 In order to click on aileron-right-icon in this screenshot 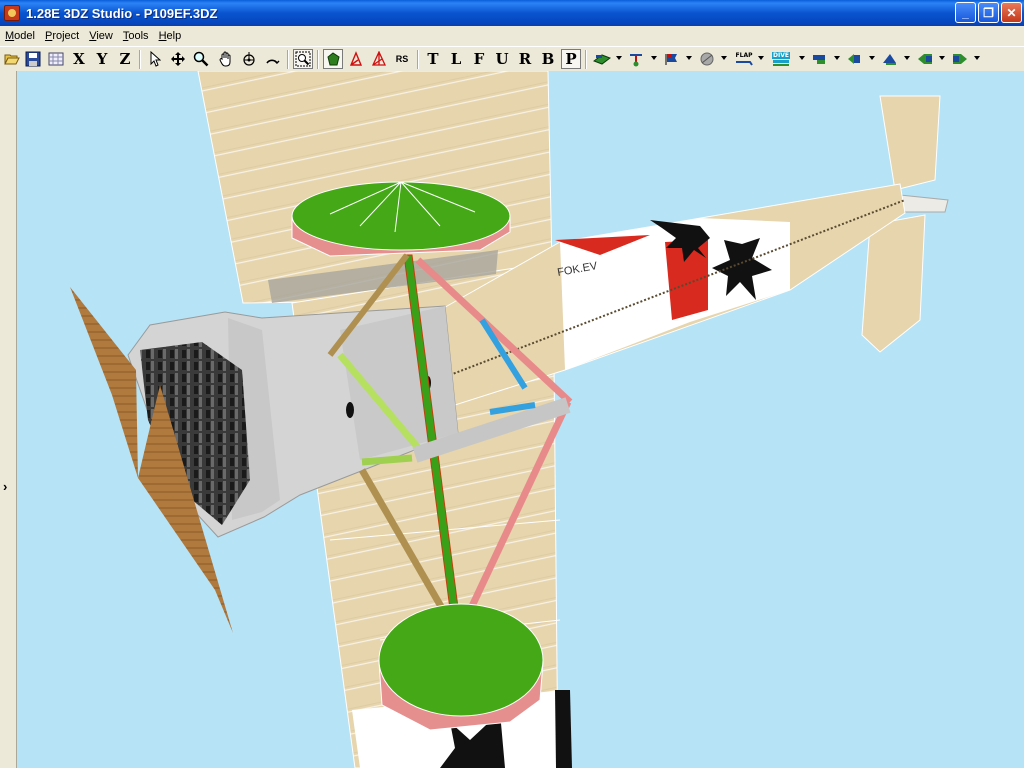, I will do `click(960, 59)`.